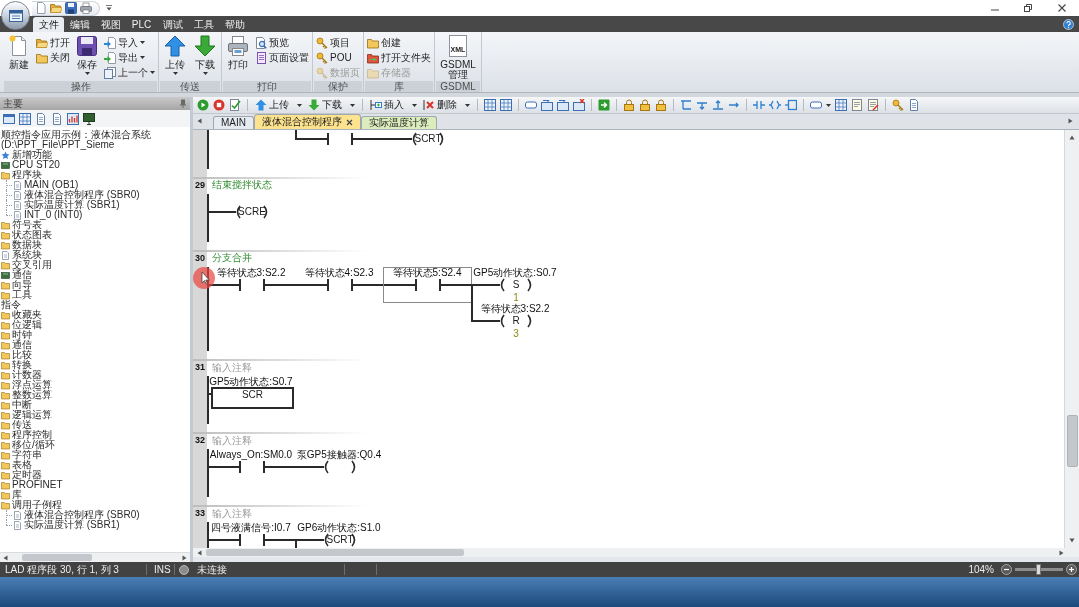 Image resolution: width=1079 pixels, height=607 pixels. What do you see at coordinates (21, 375) in the screenshot?
I see `tree-item: 计数器` at bounding box center [21, 375].